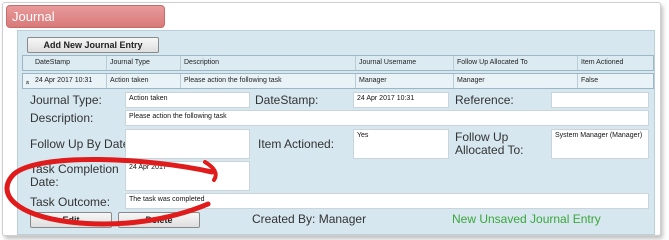 The height and width of the screenshot is (240, 669). What do you see at coordinates (62, 118) in the screenshot?
I see `description-label: Description:` at bounding box center [62, 118].